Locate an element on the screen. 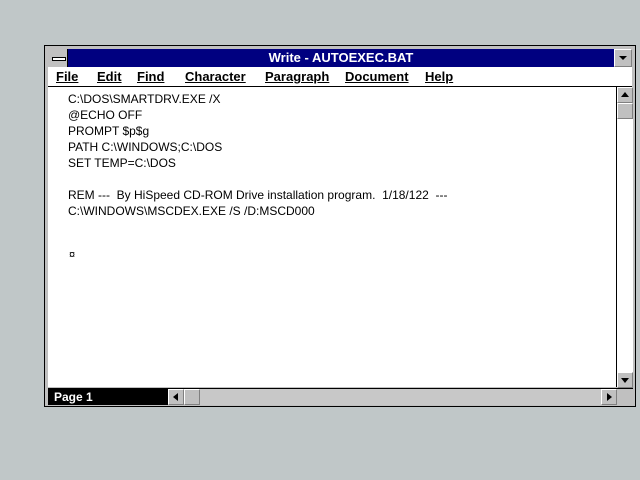 This screenshot has width=640, height=480. document-line: PROMPT $p$g is located at coordinates (109, 131).